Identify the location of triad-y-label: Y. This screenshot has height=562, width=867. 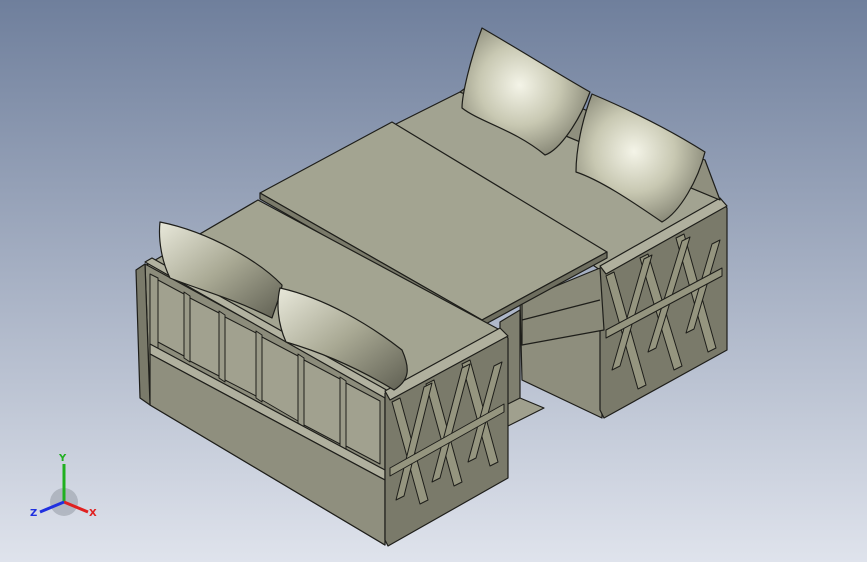
(62, 458).